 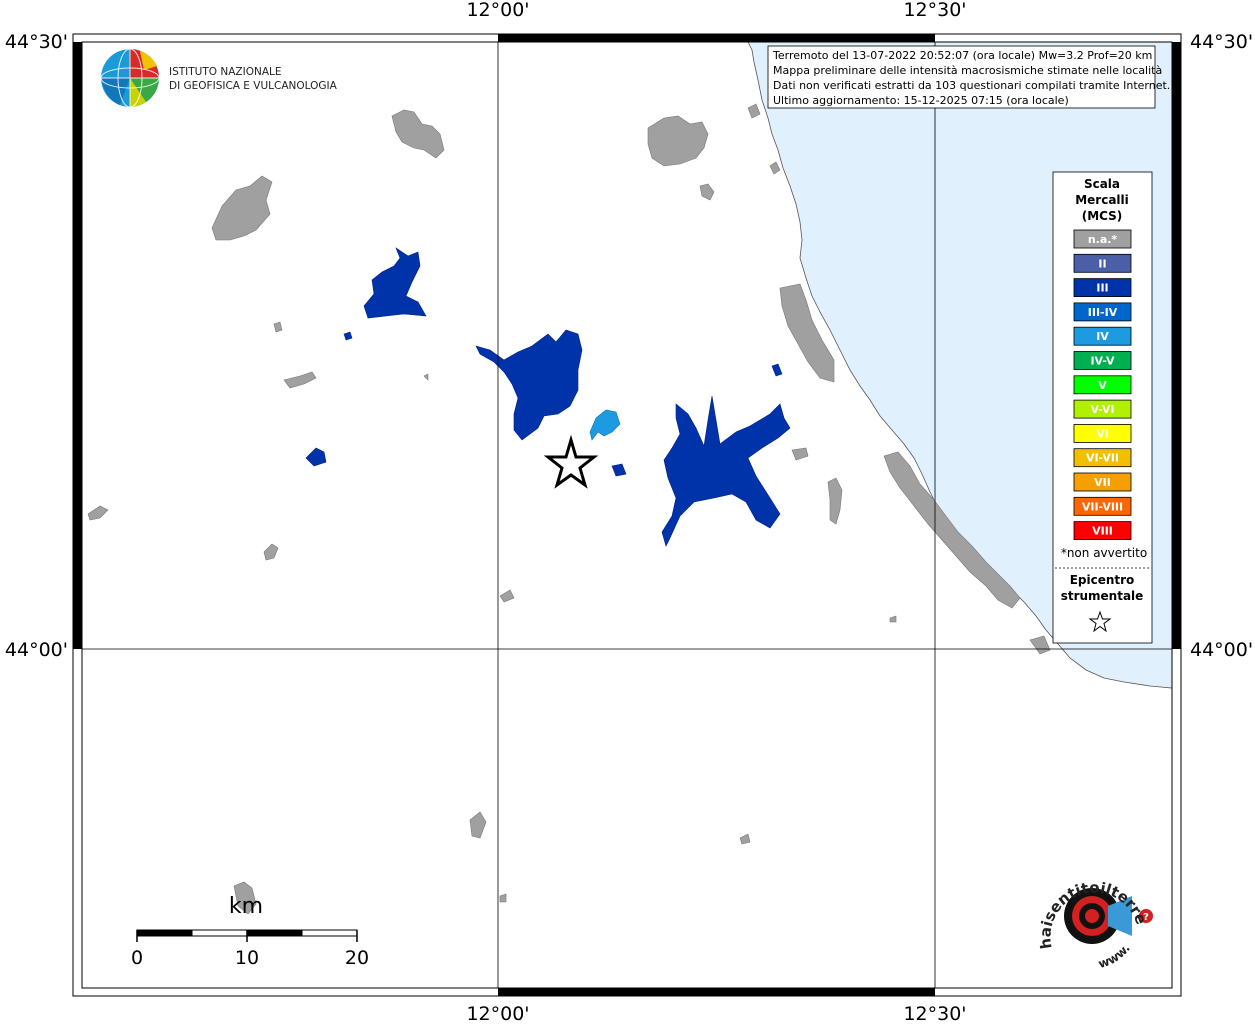 I want to click on frame-bar-bottom, so click(x=716, y=992).